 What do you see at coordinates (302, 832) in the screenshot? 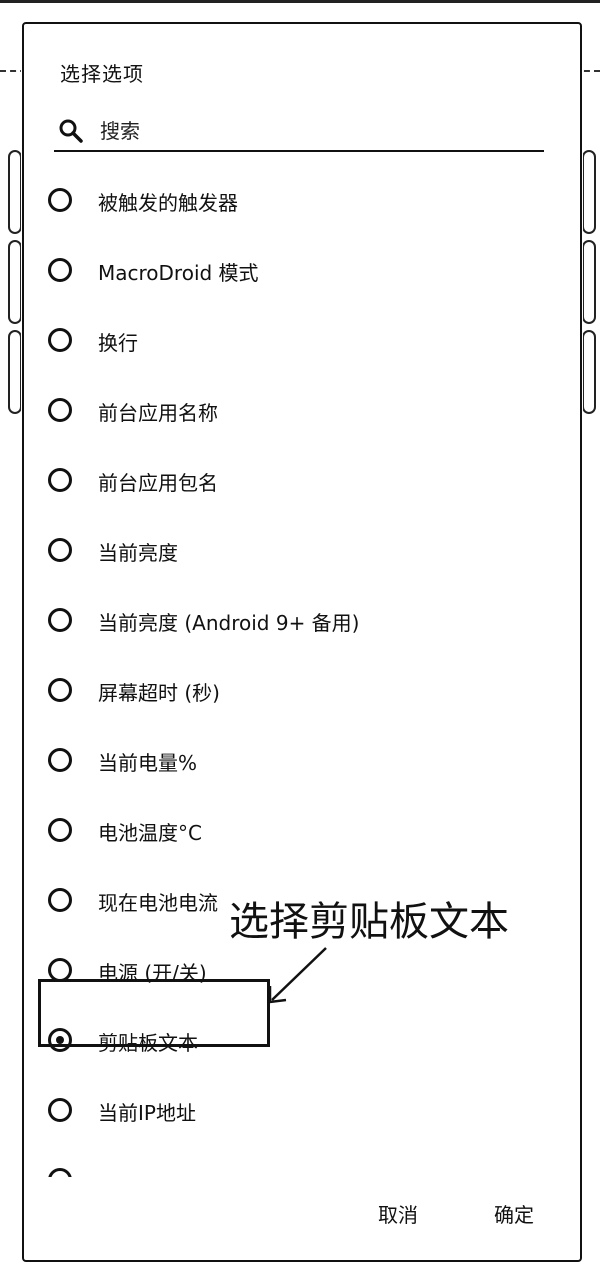
I see `option-item: 电池温度°C` at bounding box center [302, 832].